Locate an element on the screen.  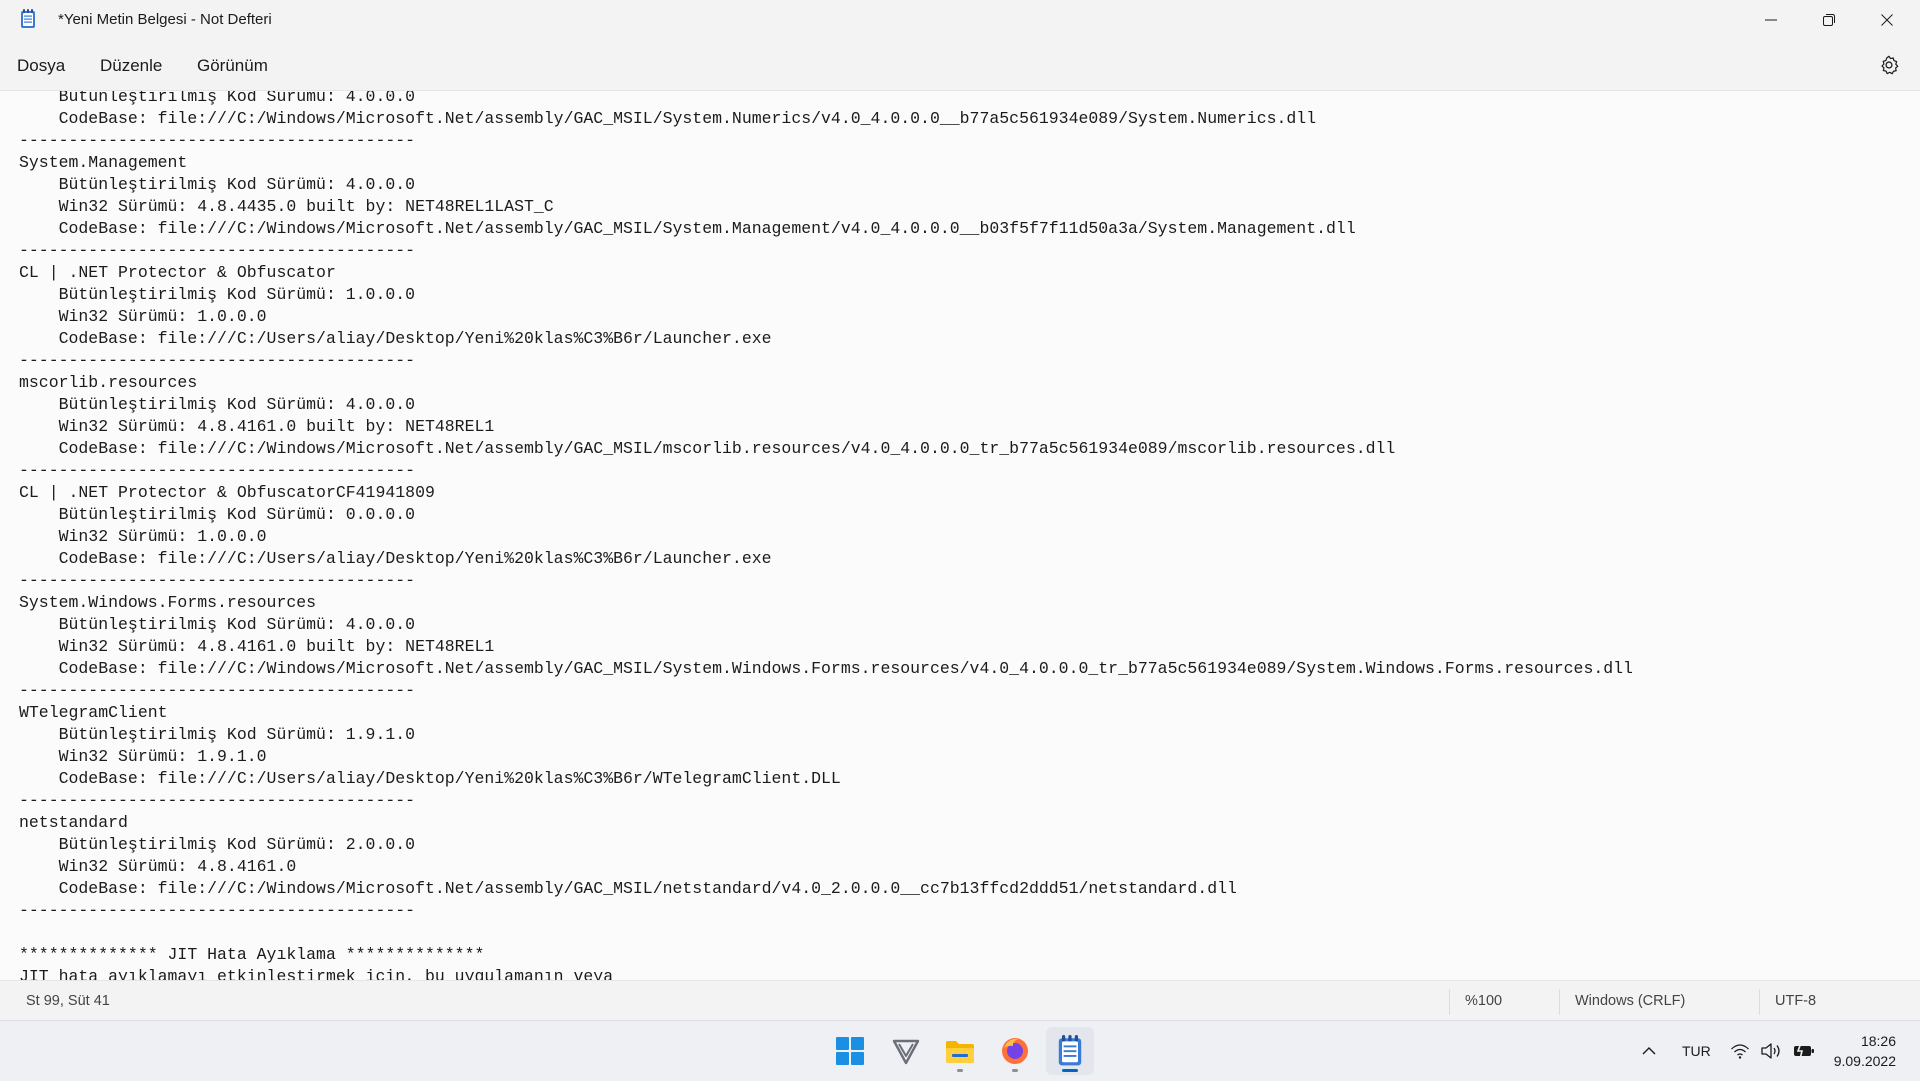
taskbar: TUR 18:26 9.09.2022 is located at coordinates (960, 1050).